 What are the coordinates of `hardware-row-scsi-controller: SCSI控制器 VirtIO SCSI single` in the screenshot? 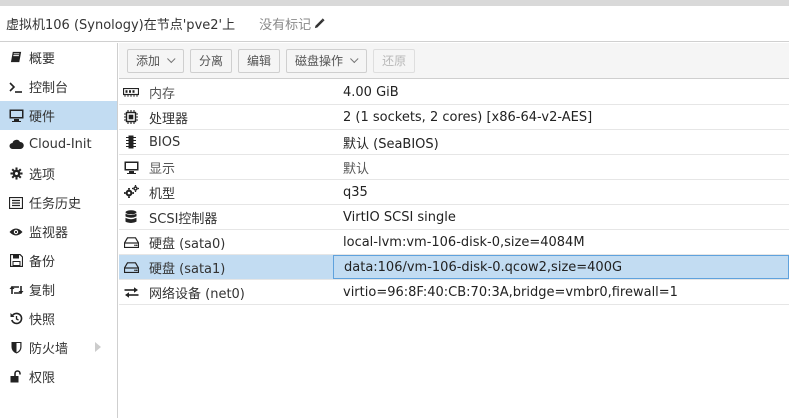 It's located at (454, 217).